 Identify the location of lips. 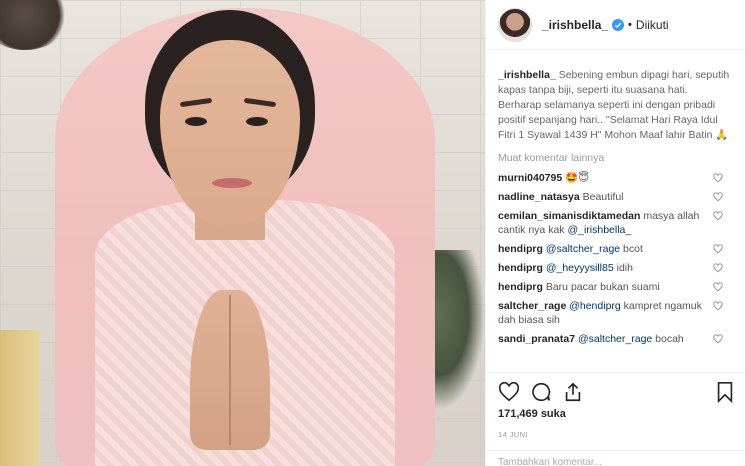
(232, 183).